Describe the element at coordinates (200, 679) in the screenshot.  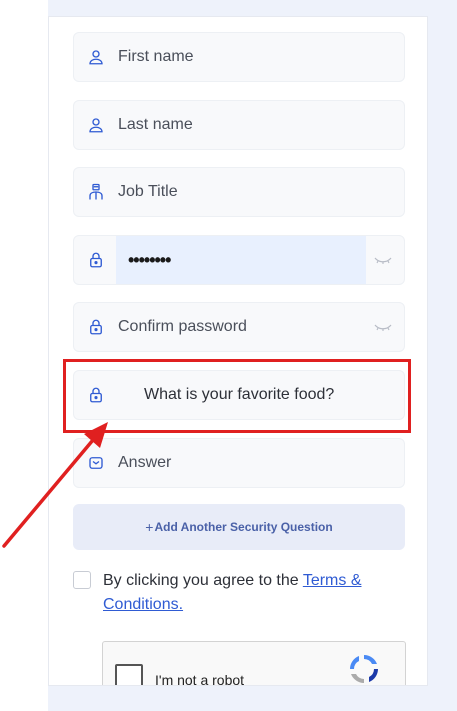
I see `recaptcha-label: I'm not a robot` at that location.